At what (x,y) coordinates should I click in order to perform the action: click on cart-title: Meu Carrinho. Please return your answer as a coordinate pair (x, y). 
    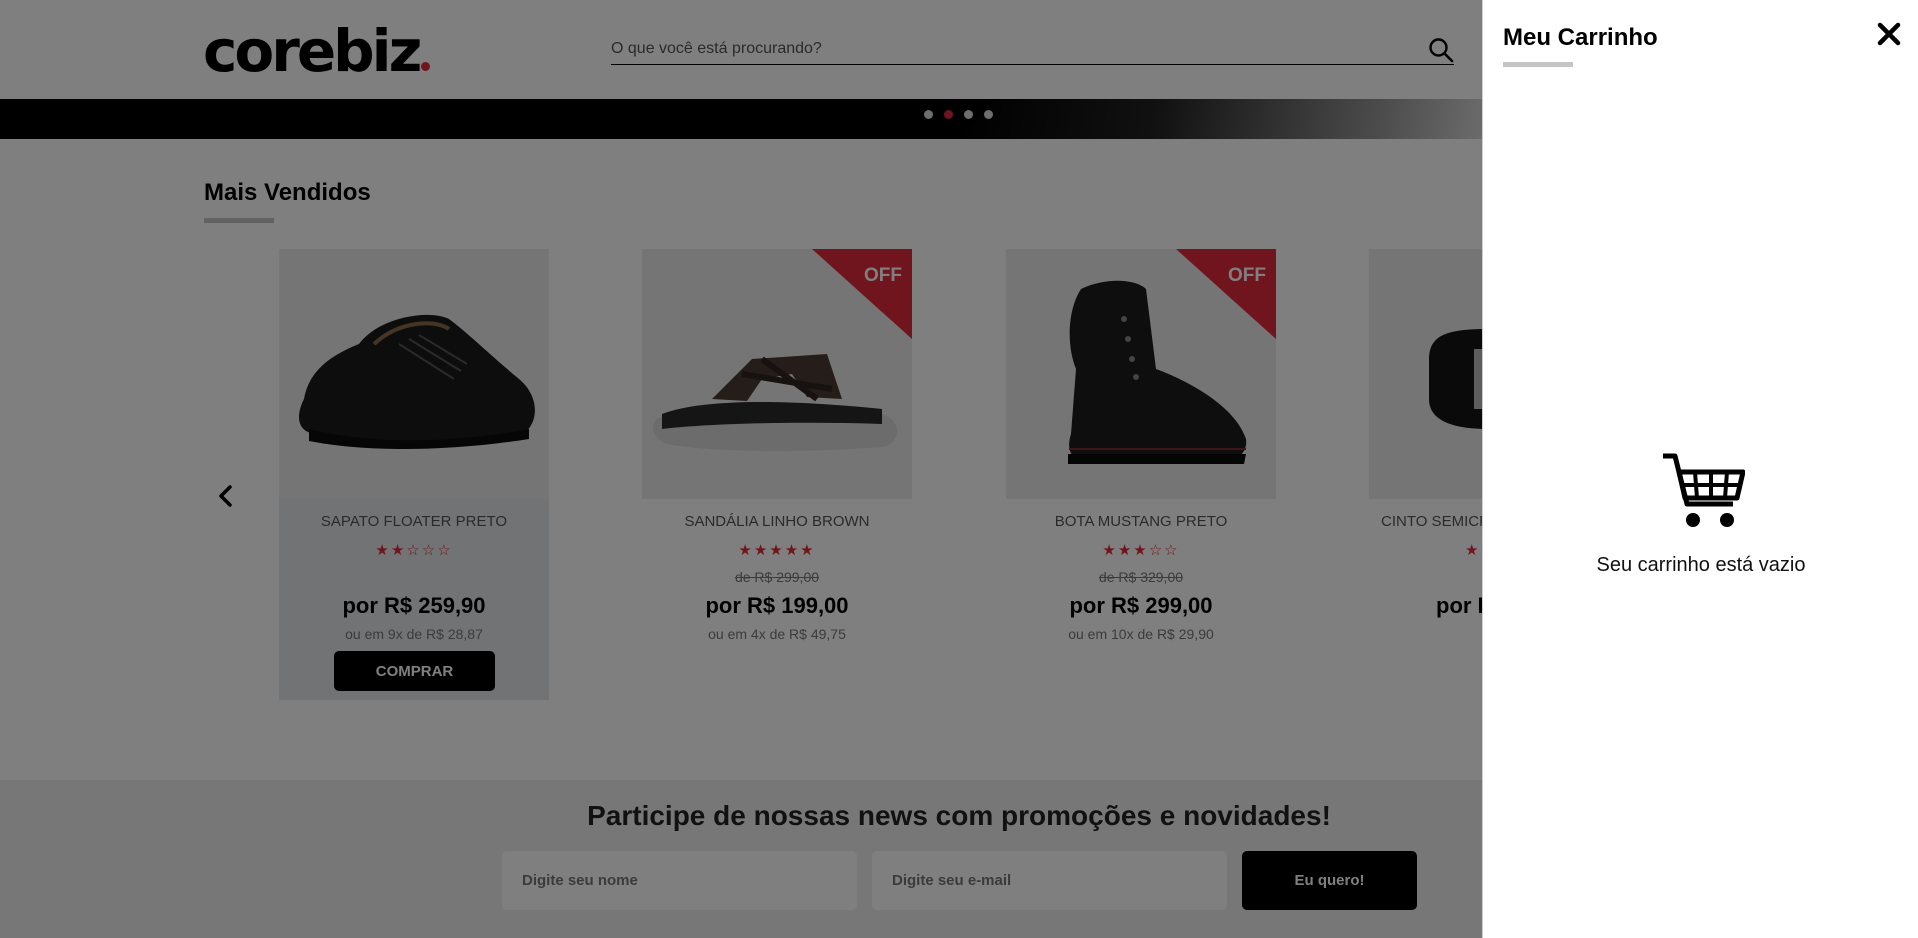
    Looking at the image, I should click on (1580, 37).